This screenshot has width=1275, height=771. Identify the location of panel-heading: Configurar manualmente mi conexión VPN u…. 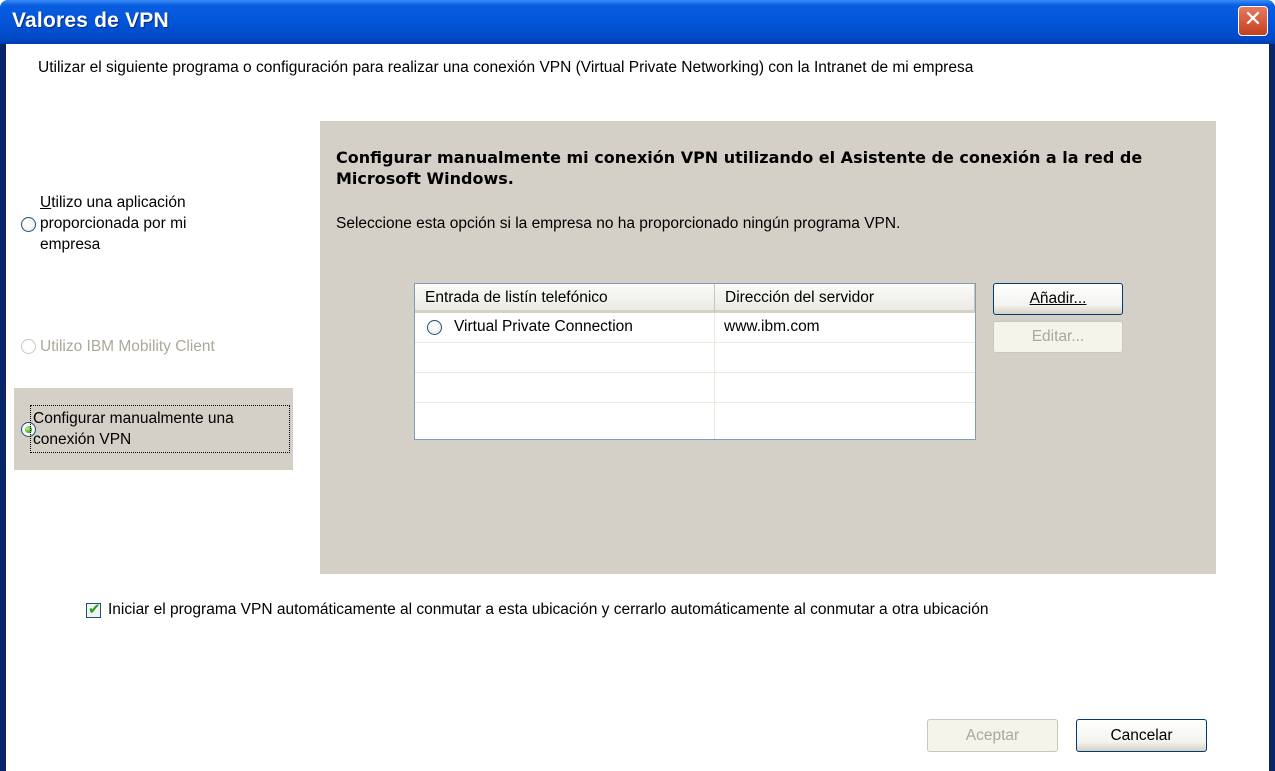
(739, 168).